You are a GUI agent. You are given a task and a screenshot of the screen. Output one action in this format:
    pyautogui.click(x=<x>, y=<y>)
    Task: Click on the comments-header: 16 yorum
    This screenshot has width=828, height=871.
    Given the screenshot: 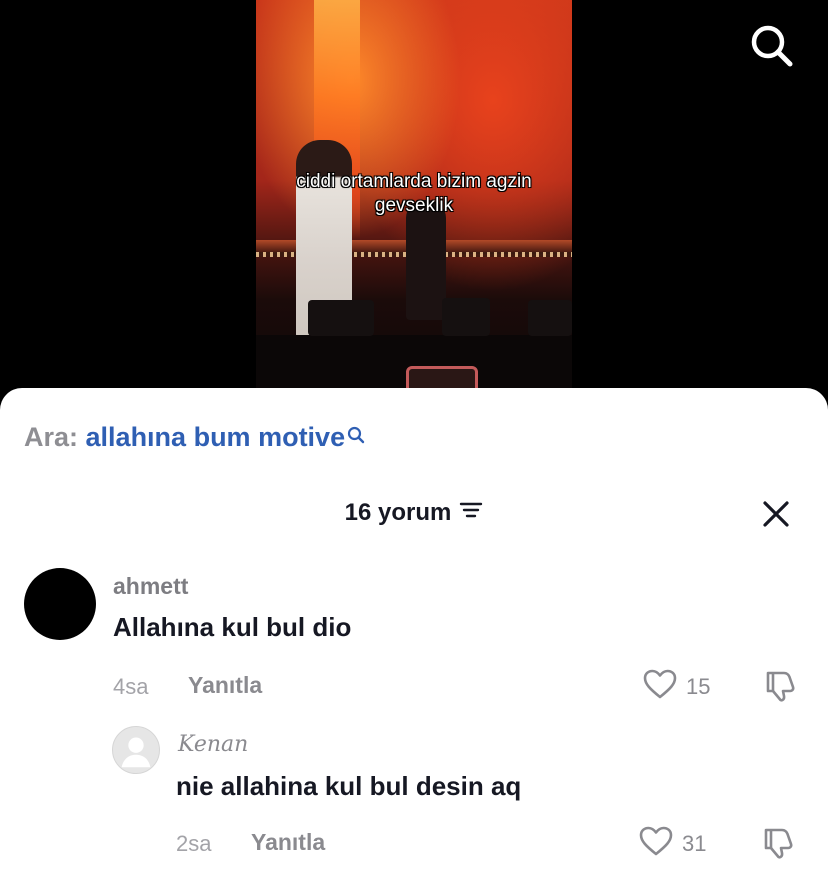 What is the action you would take?
    pyautogui.click(x=414, y=513)
    